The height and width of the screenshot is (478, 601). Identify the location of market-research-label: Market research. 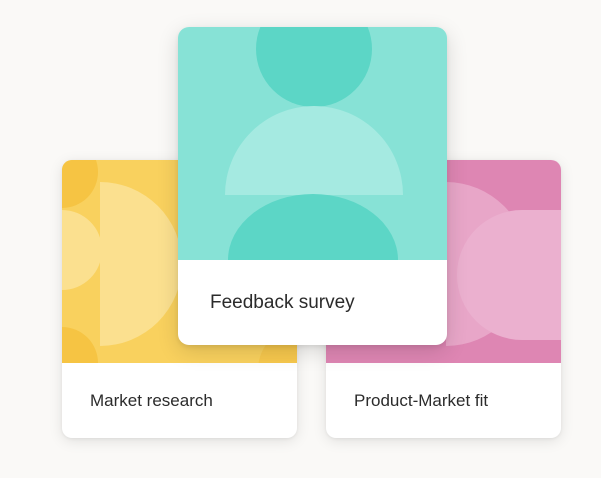
(151, 400).